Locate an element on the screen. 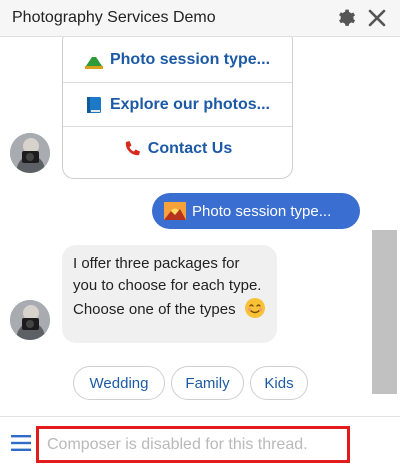 This screenshot has height=469, width=400. hamburger-menu-icon is located at coordinates (21, 443).